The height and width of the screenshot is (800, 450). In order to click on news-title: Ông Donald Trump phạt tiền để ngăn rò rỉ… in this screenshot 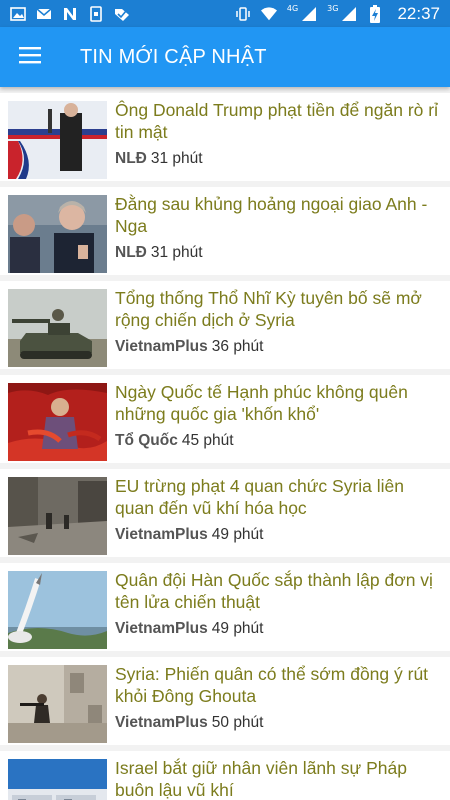, I will do `click(276, 121)`.